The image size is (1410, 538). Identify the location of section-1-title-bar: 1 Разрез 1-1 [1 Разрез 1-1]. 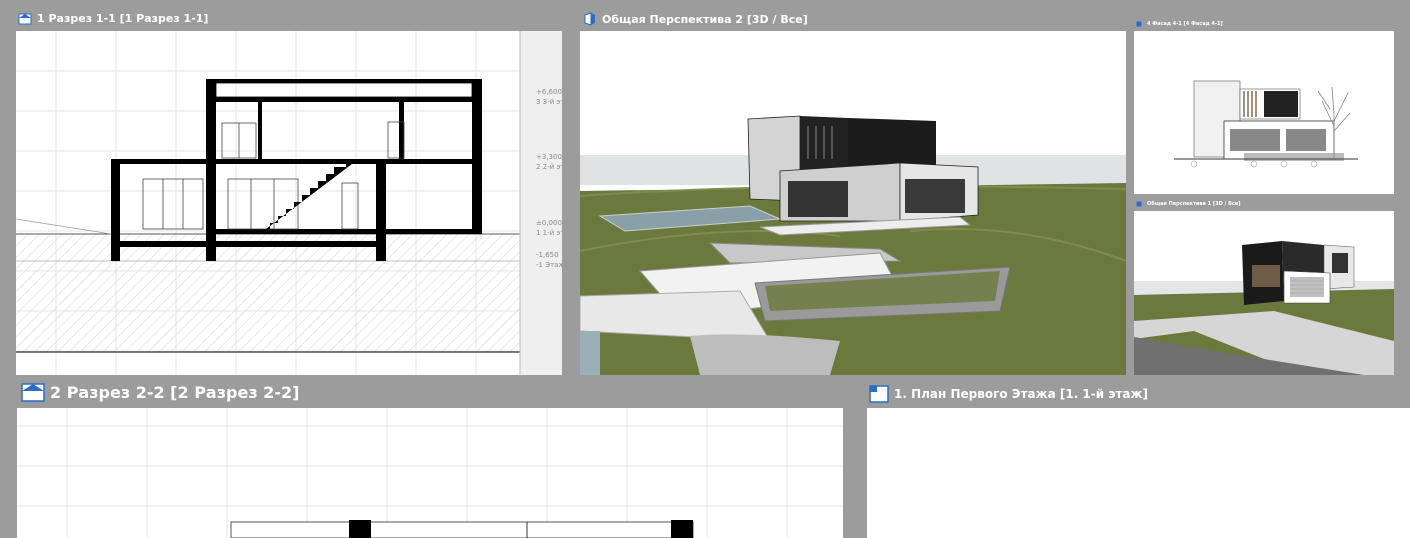
(113, 18).